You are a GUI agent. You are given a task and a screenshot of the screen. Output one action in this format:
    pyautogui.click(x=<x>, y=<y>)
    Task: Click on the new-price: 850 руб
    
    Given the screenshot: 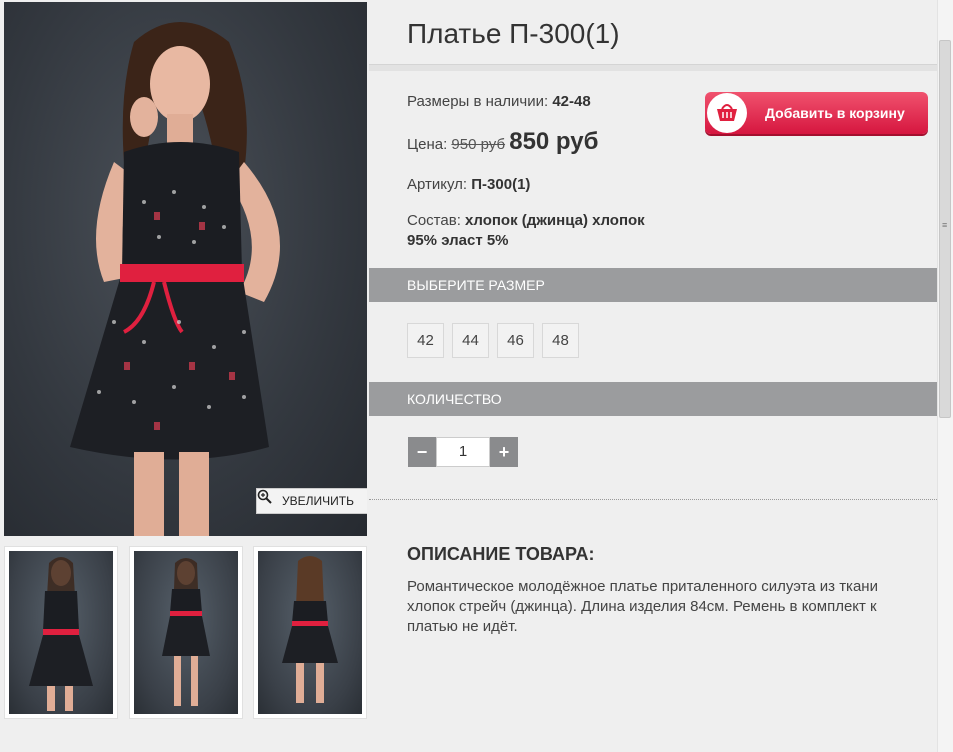 What is the action you would take?
    pyautogui.click(x=554, y=141)
    